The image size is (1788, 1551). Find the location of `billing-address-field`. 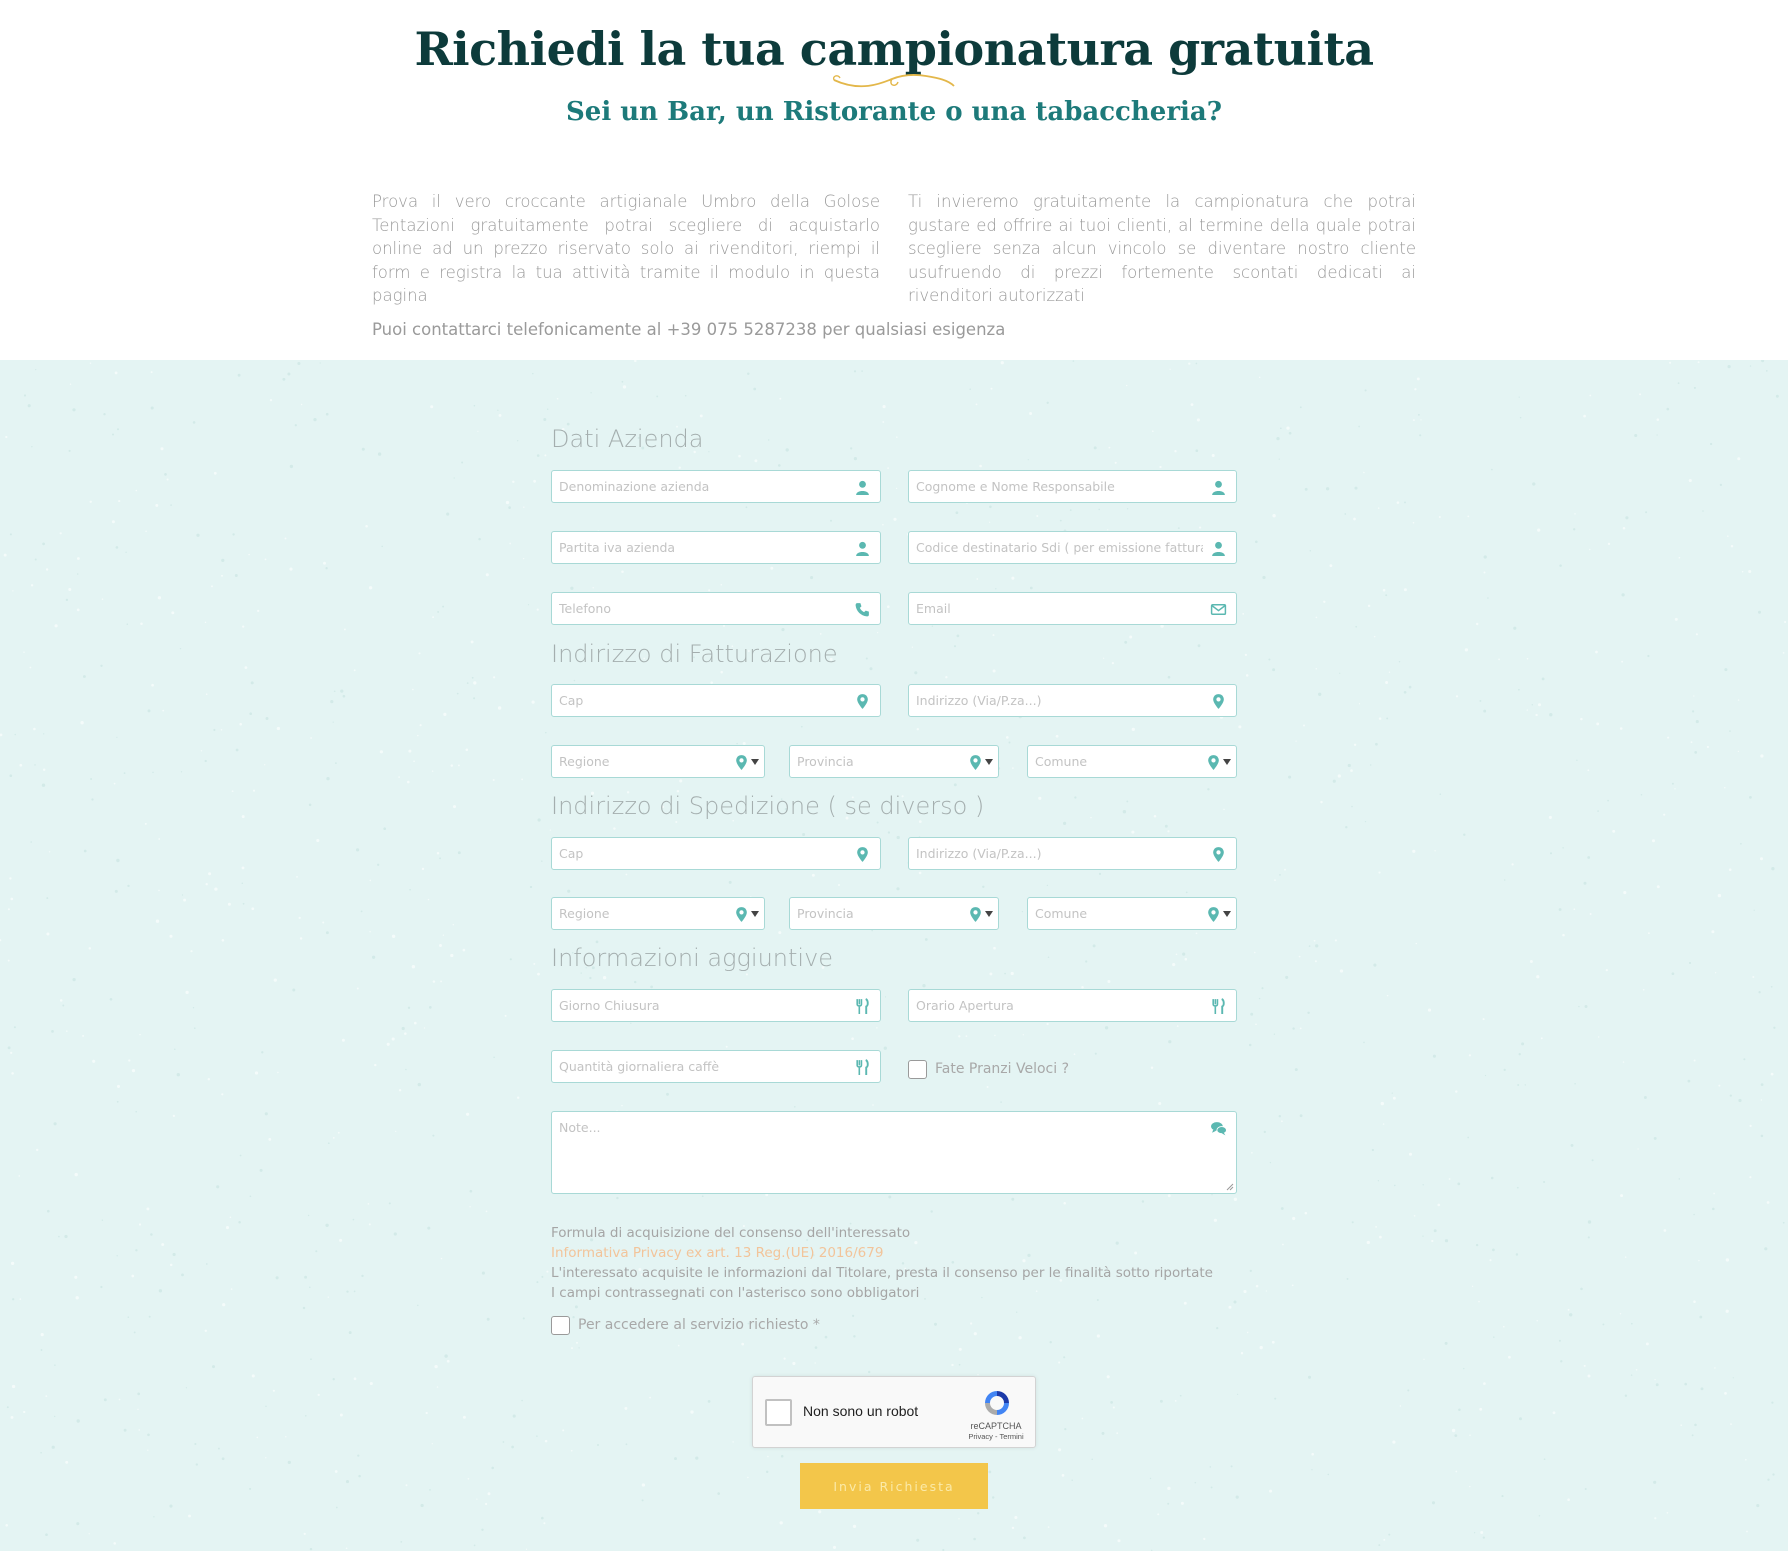

billing-address-field is located at coordinates (1072, 700).